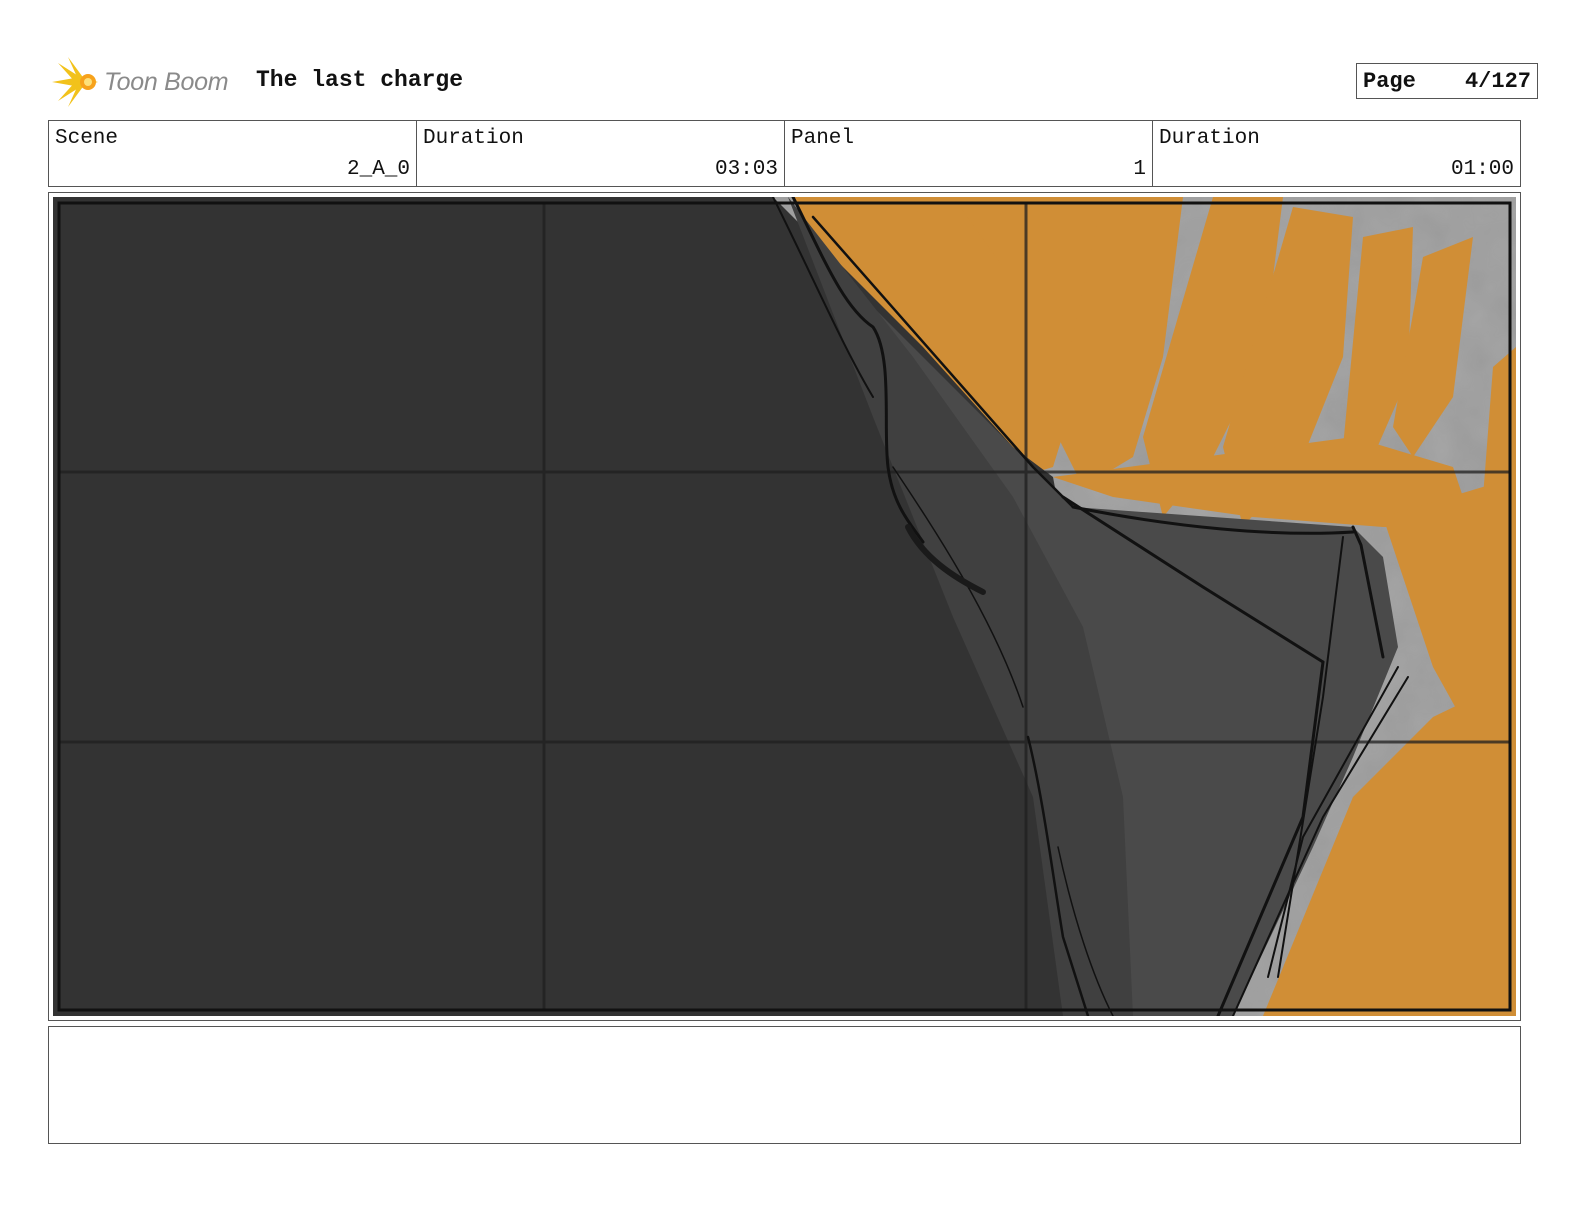  I want to click on logo-wordmark: Toon Boom, so click(166, 81).